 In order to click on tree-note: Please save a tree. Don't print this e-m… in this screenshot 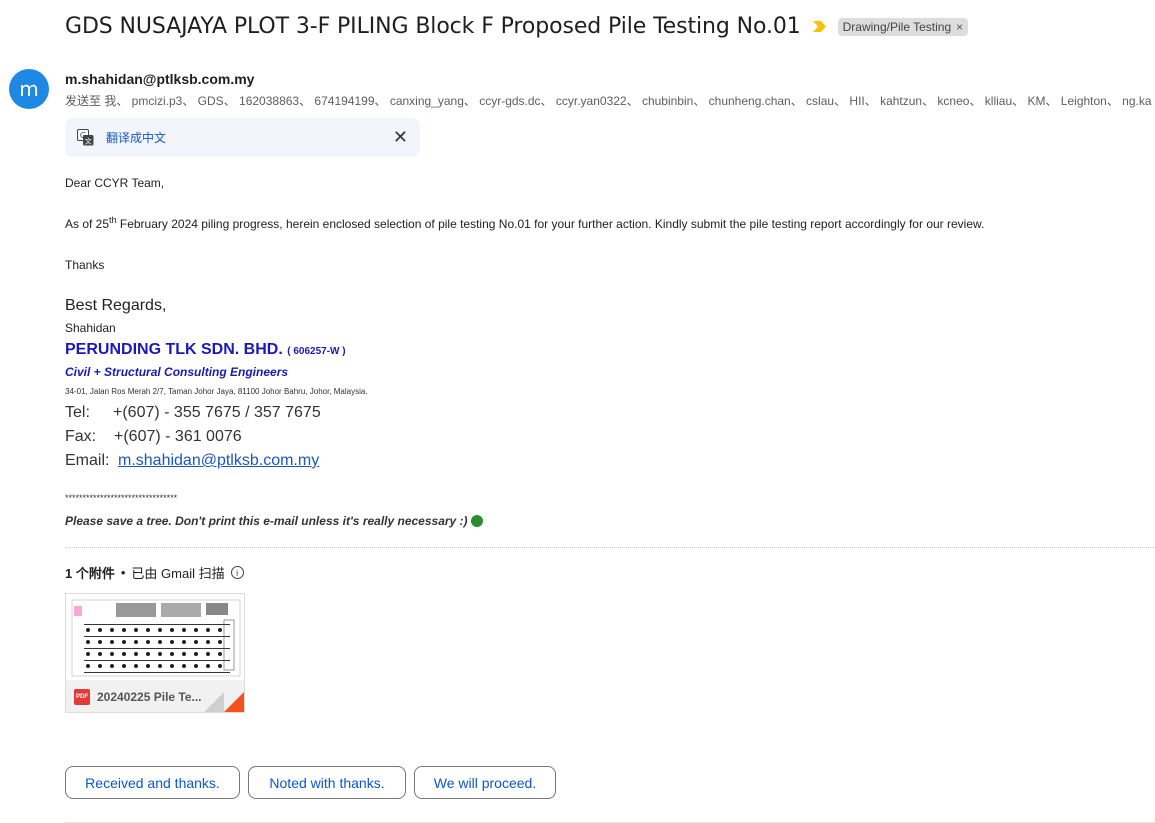, I will do `click(274, 521)`.